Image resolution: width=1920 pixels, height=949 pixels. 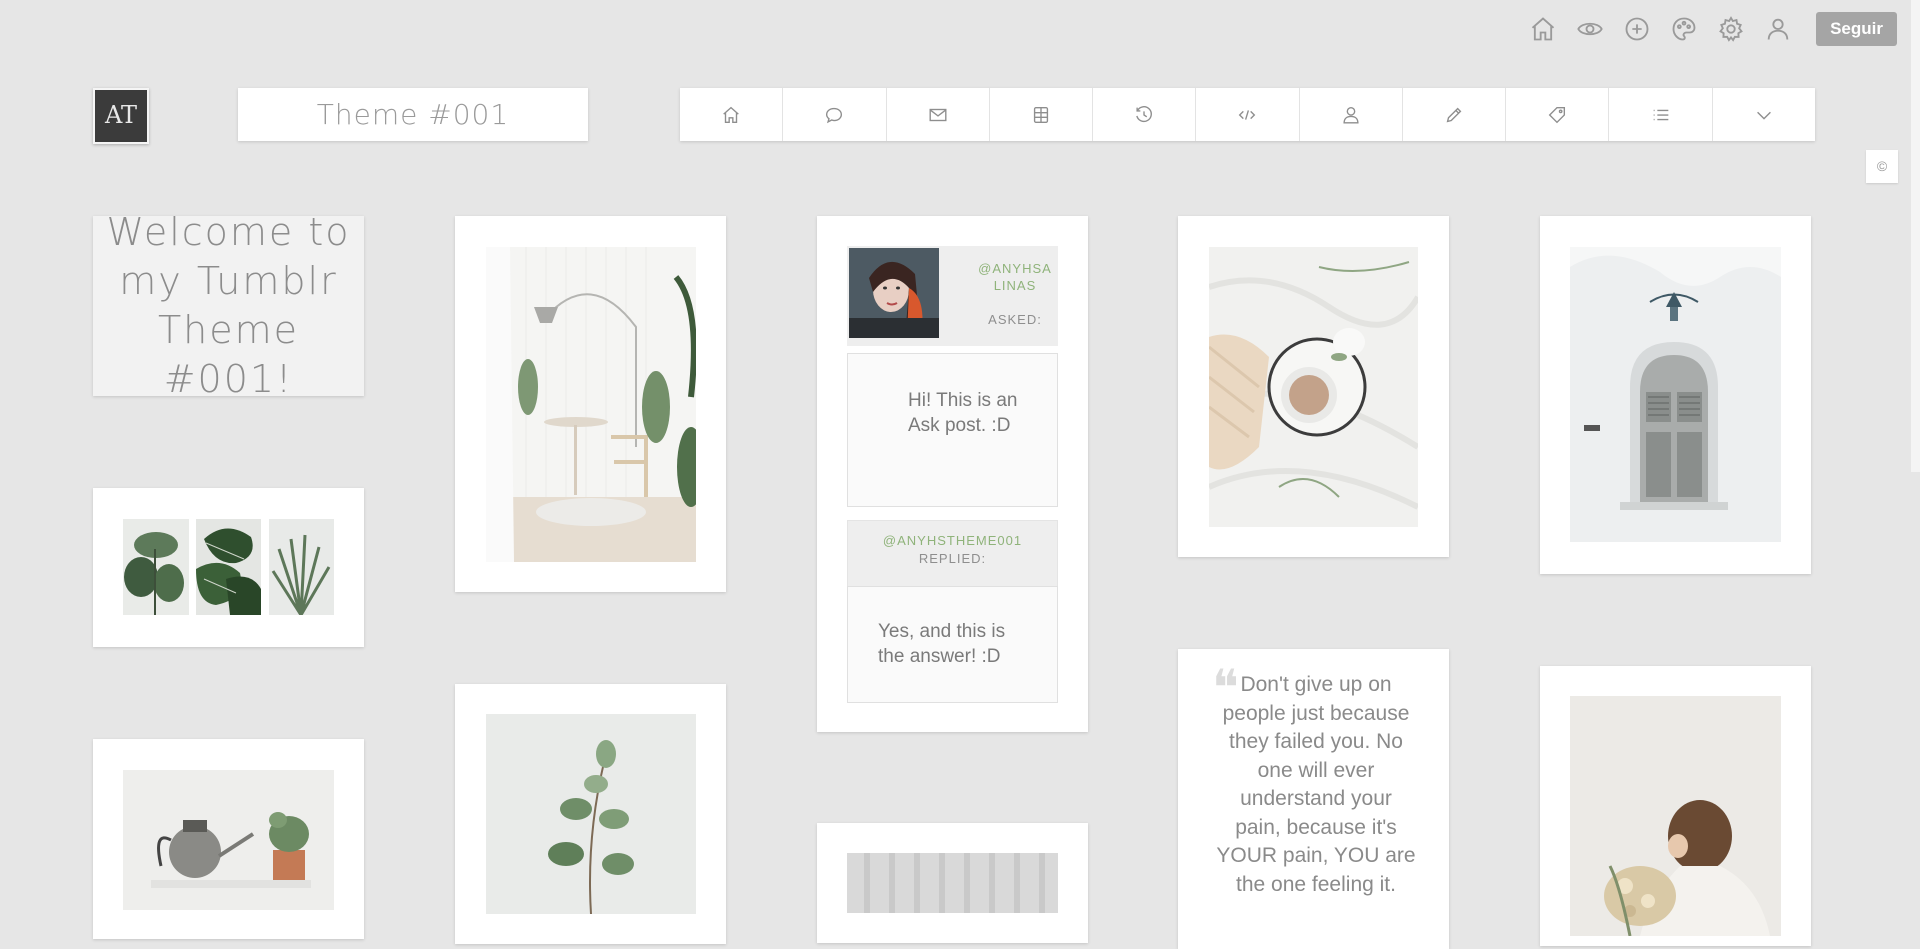 I want to click on nav-about, so click(x=1351, y=114).